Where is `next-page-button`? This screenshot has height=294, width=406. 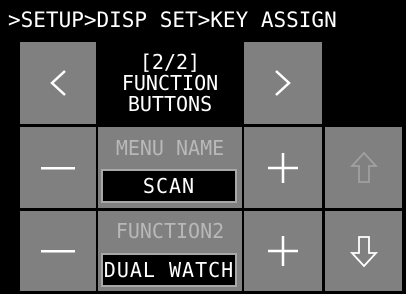
next-page-button is located at coordinates (283, 83).